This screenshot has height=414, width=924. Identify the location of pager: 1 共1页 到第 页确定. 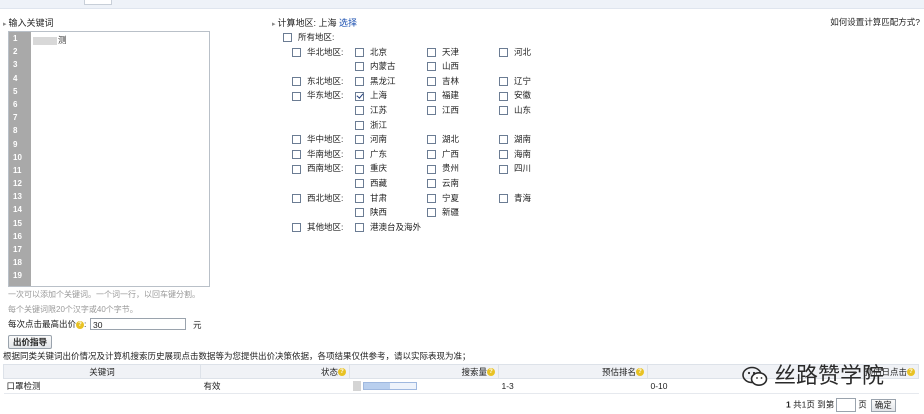
(841, 405).